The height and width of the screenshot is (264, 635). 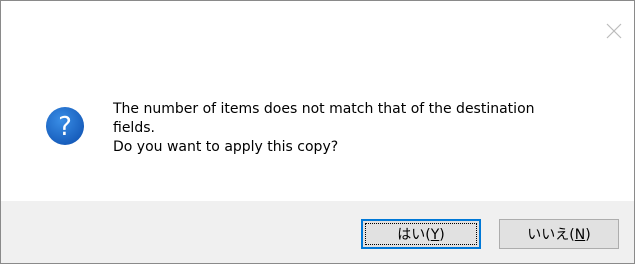 I want to click on yes-button: はい(Y), so click(x=421, y=234).